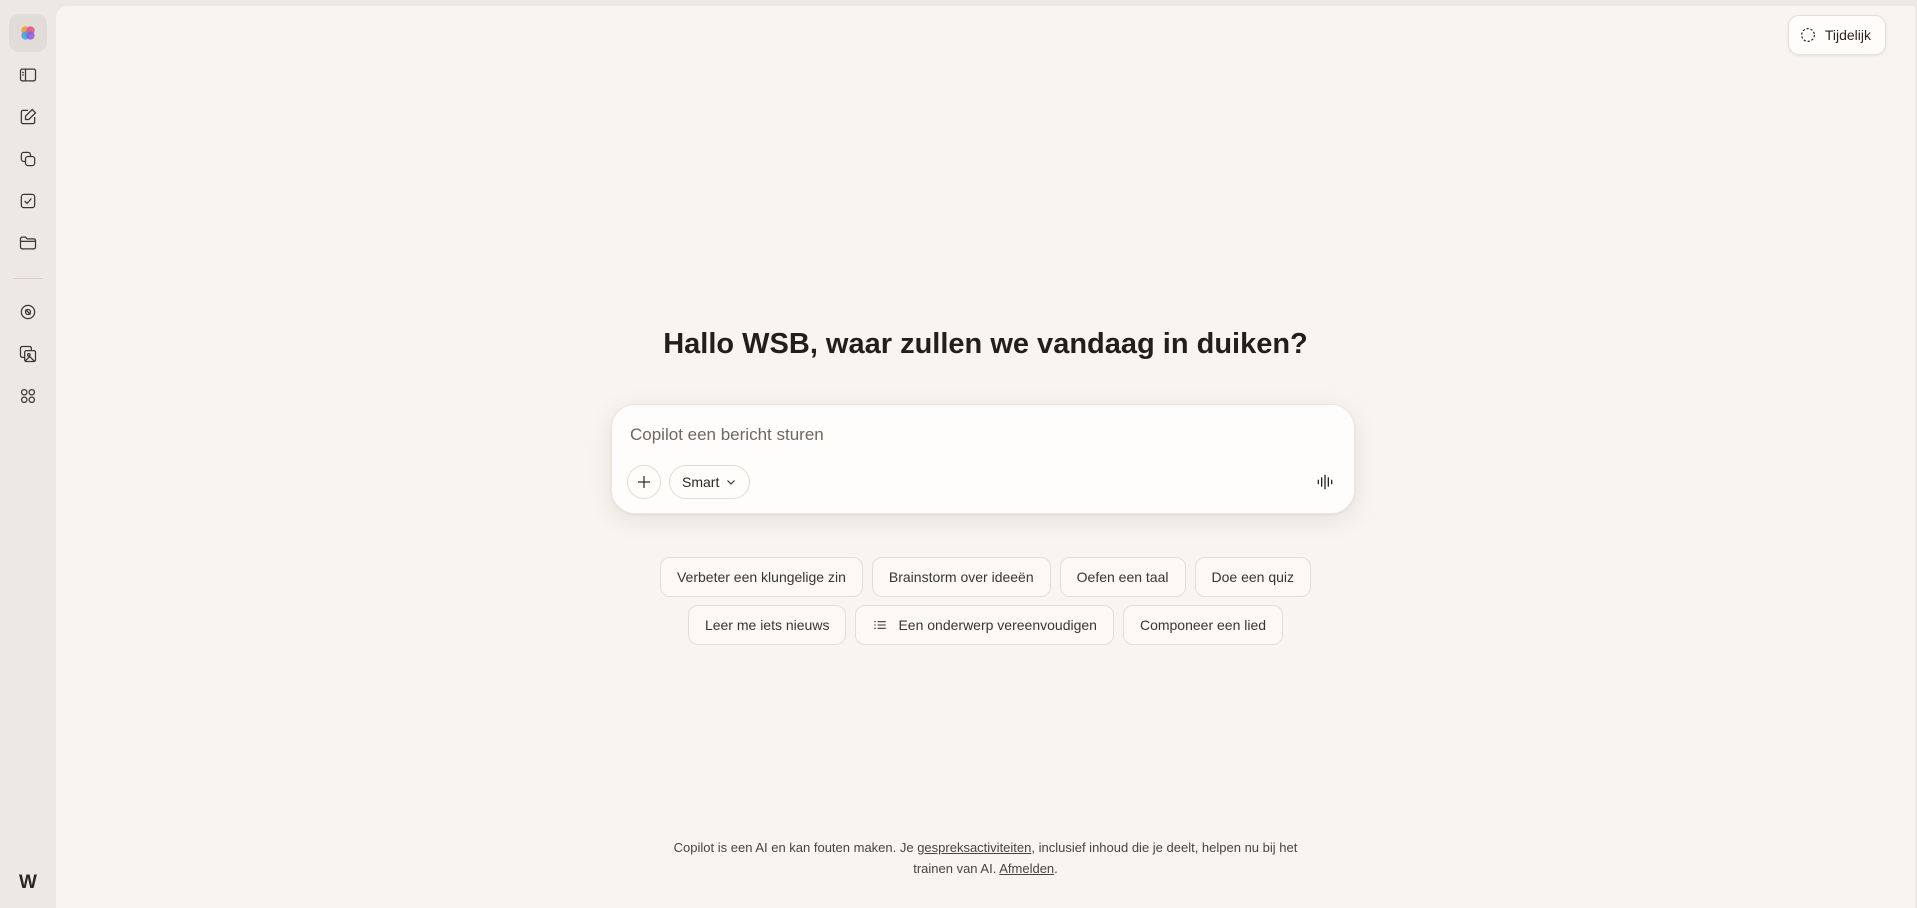 The image size is (1917, 908). Describe the element at coordinates (961, 577) in the screenshot. I see `suggestion-chip: Brainstorm over ideeën` at that location.